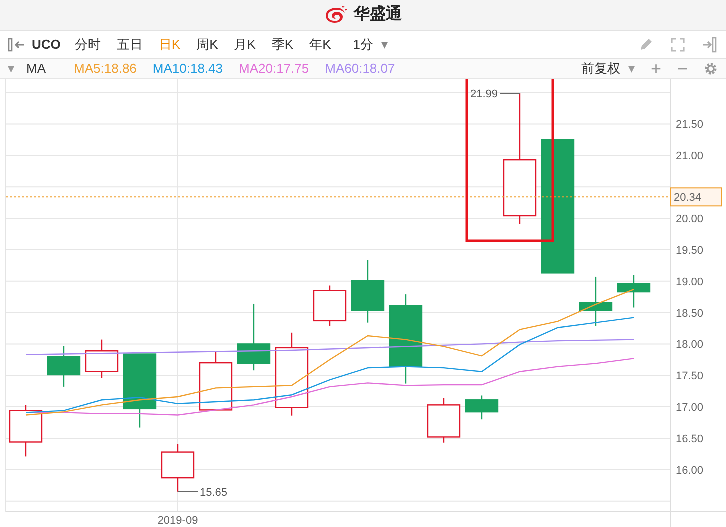 The height and width of the screenshot is (527, 726). I want to click on axis-tick-label: 16.50, so click(690, 439).